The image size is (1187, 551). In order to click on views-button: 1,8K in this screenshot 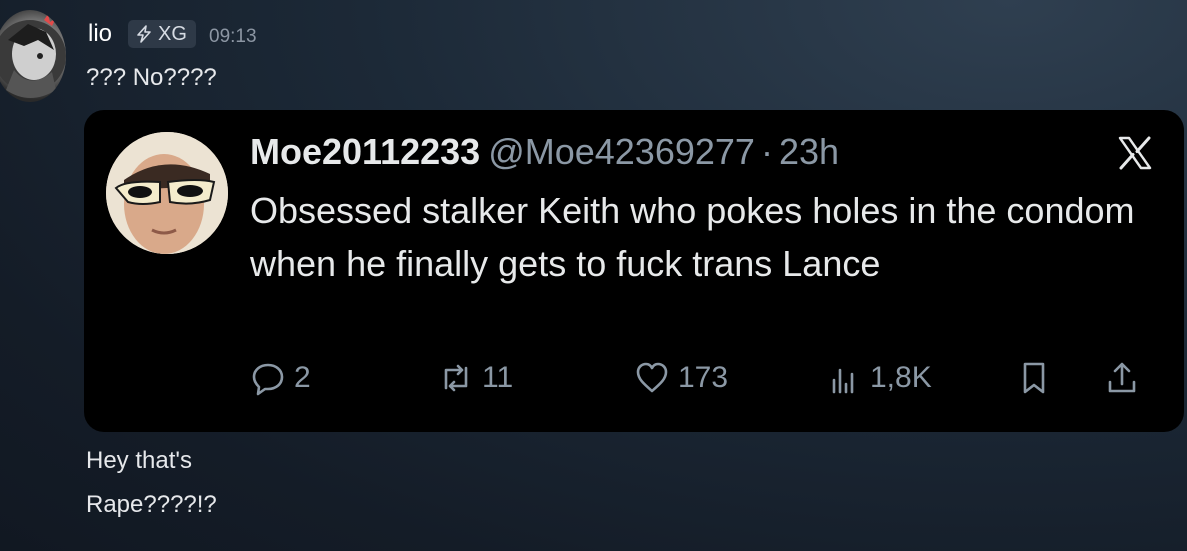, I will do `click(879, 378)`.